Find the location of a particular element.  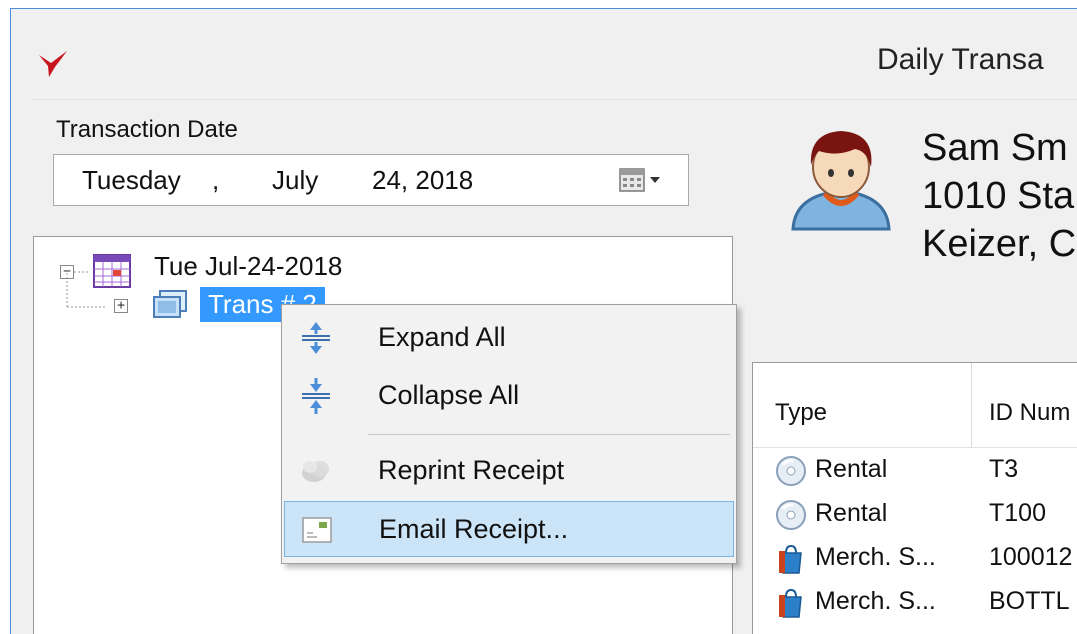

date-day-year: 24, 2018 is located at coordinates (422, 180).